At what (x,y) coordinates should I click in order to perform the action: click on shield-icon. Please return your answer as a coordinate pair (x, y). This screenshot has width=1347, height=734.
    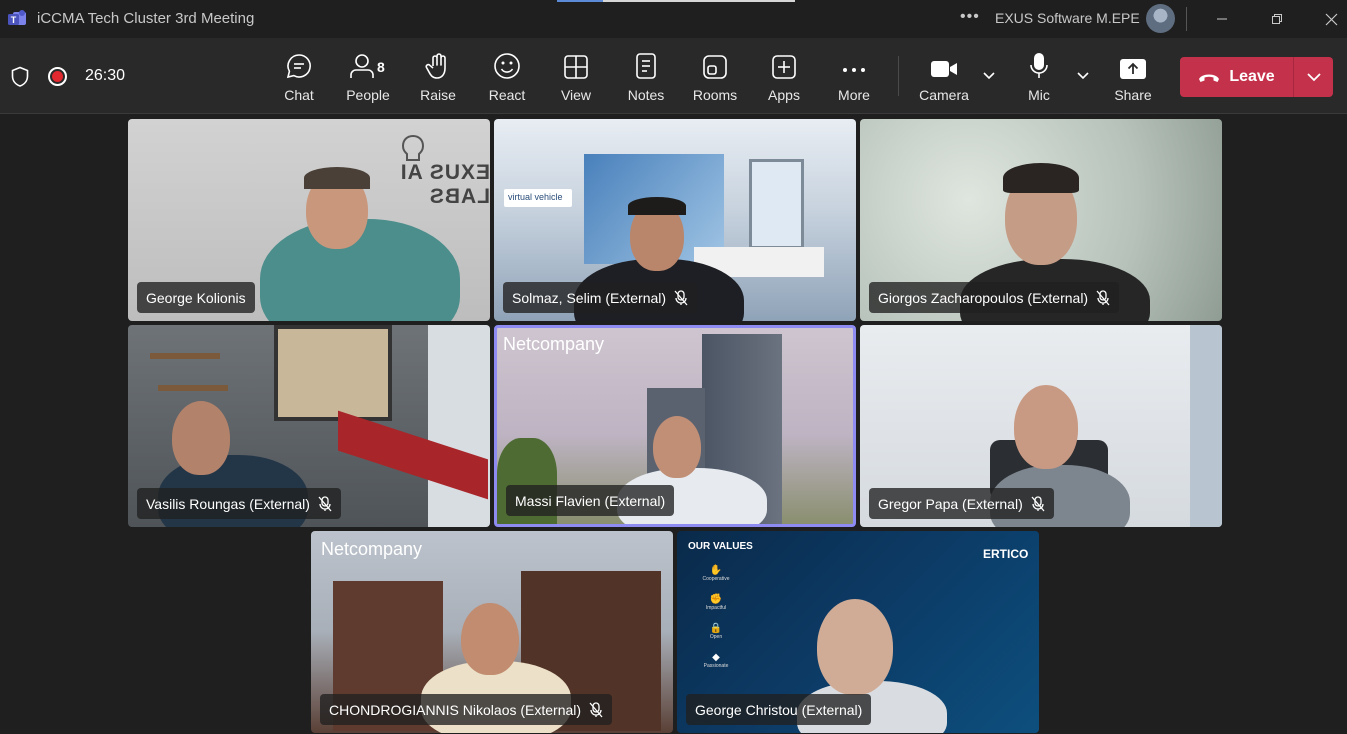
    Looking at the image, I should click on (20, 77).